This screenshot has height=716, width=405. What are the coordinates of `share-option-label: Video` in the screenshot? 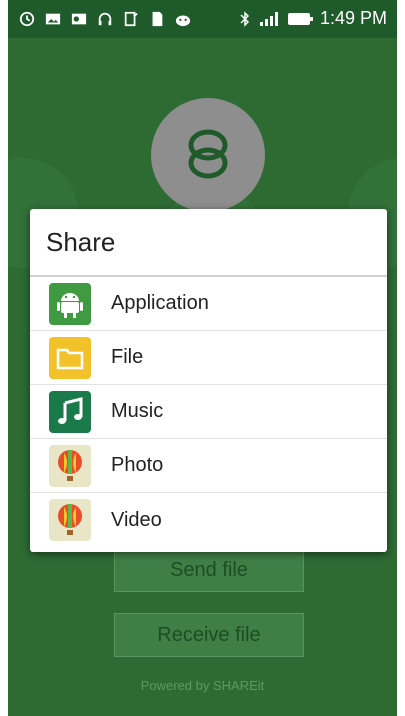 It's located at (136, 519).